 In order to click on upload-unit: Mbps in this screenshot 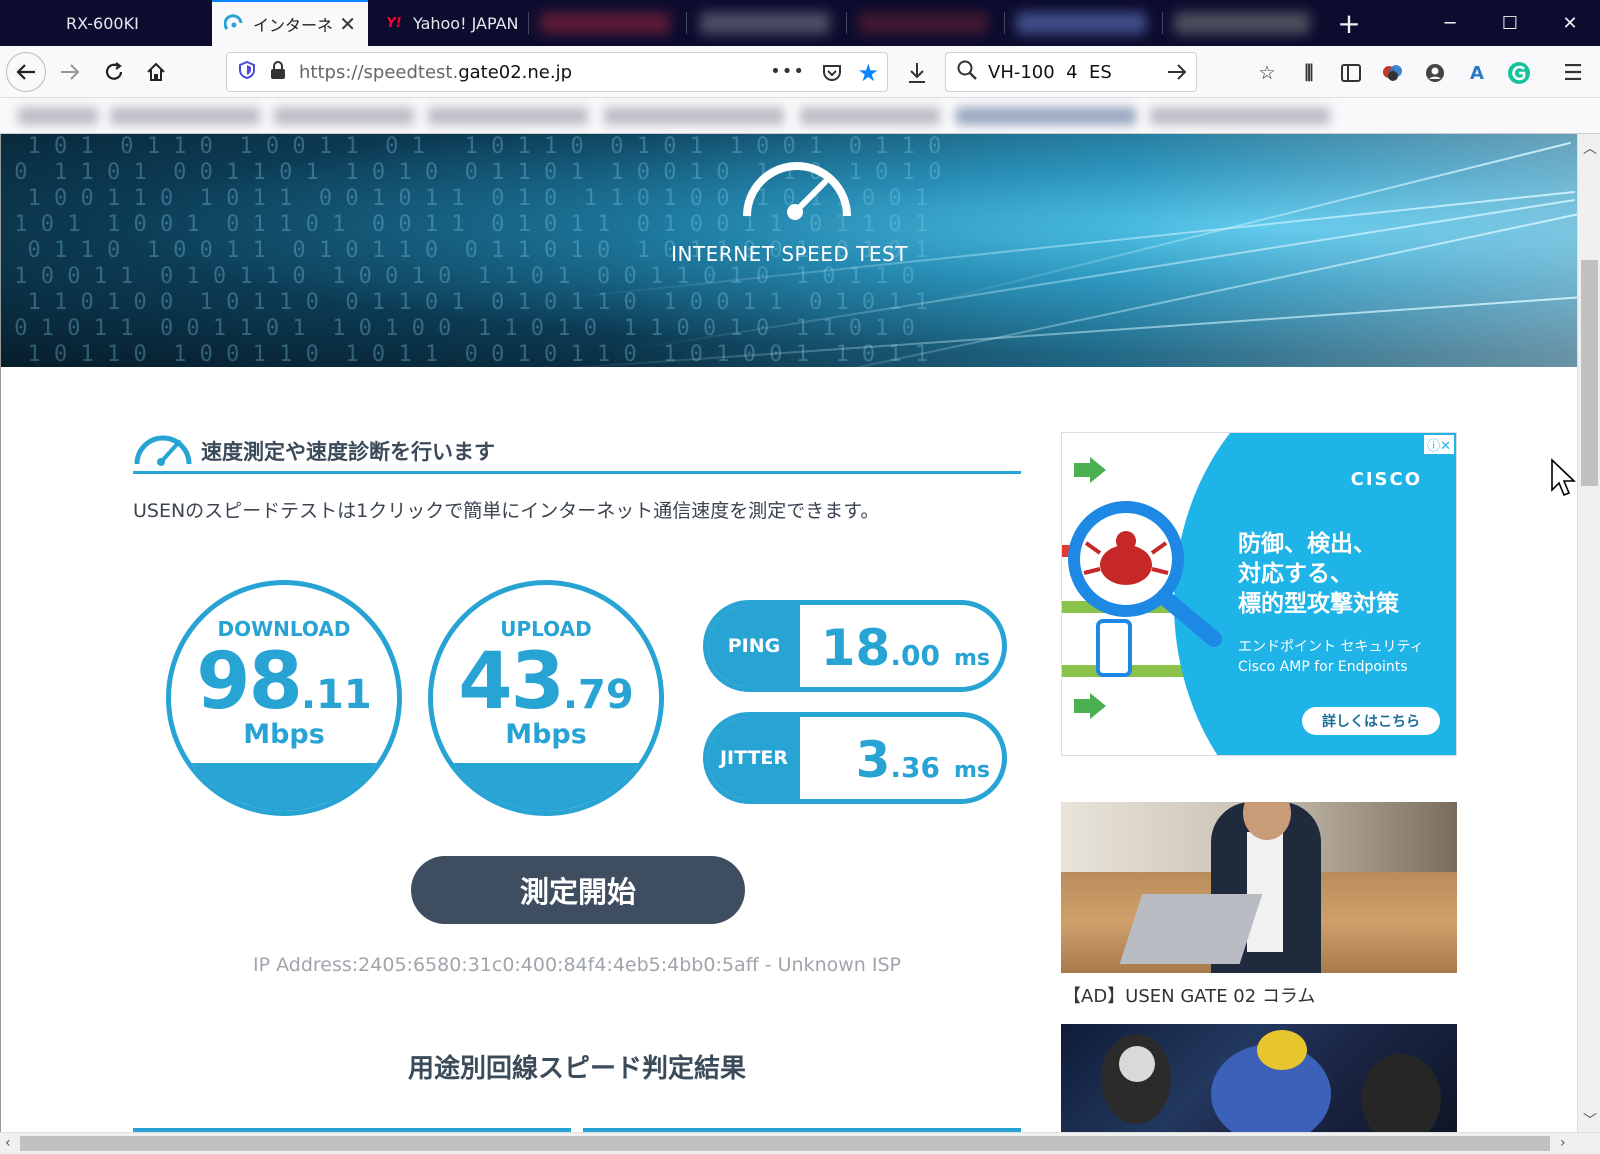, I will do `click(546, 734)`.